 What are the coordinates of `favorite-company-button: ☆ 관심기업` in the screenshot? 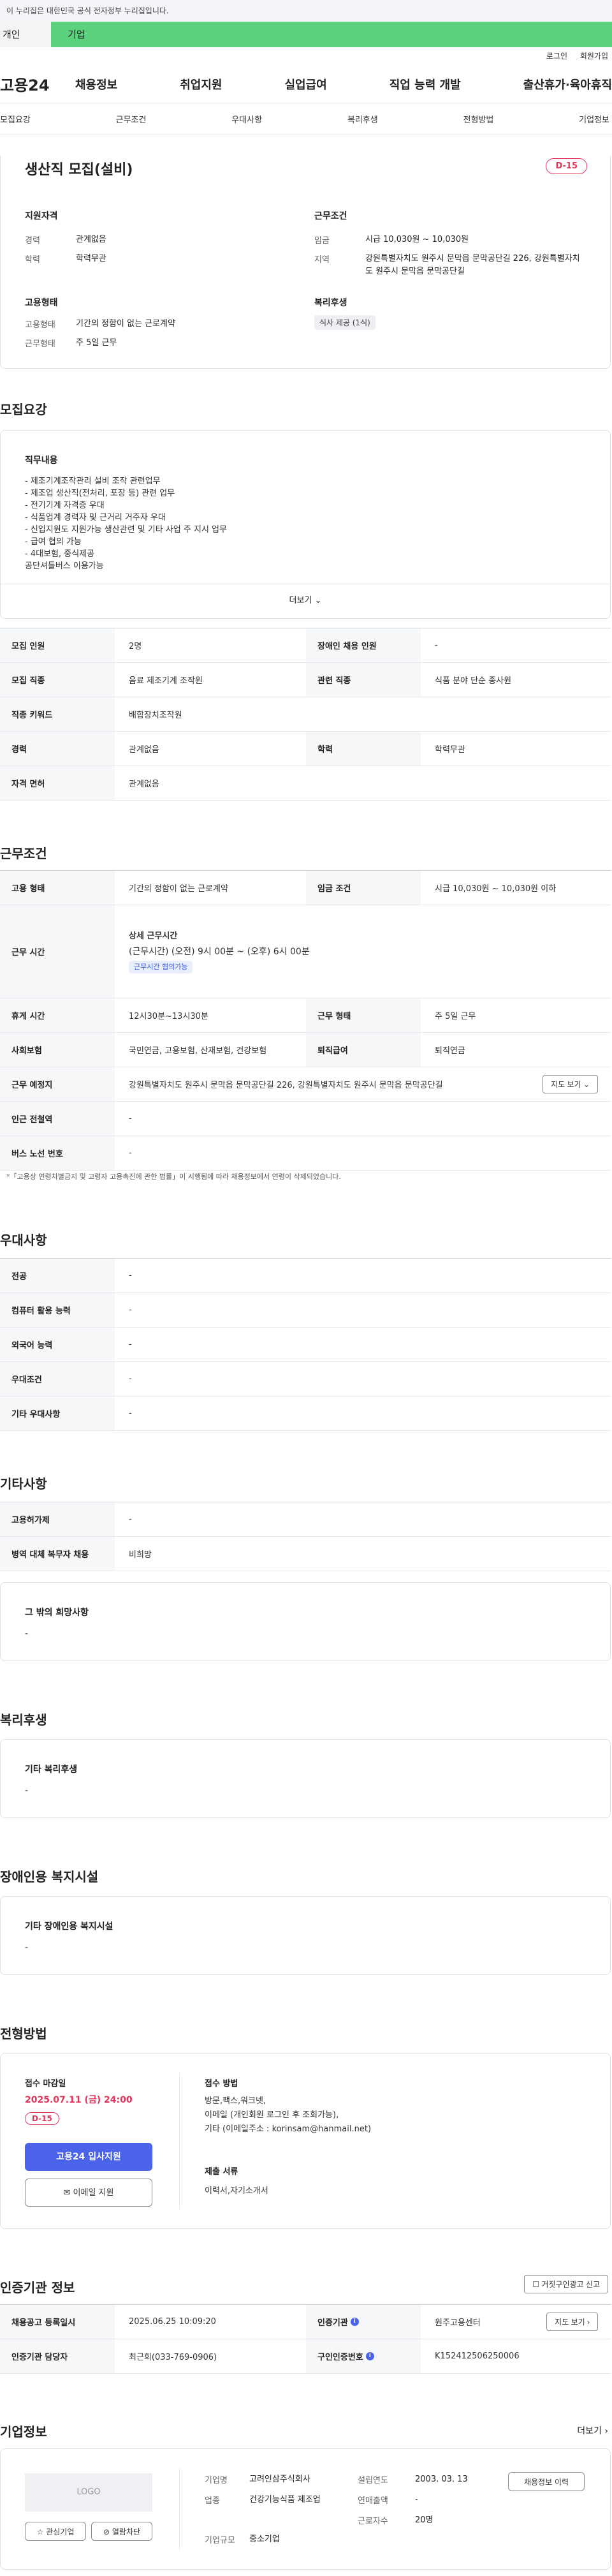 It's located at (55, 2531).